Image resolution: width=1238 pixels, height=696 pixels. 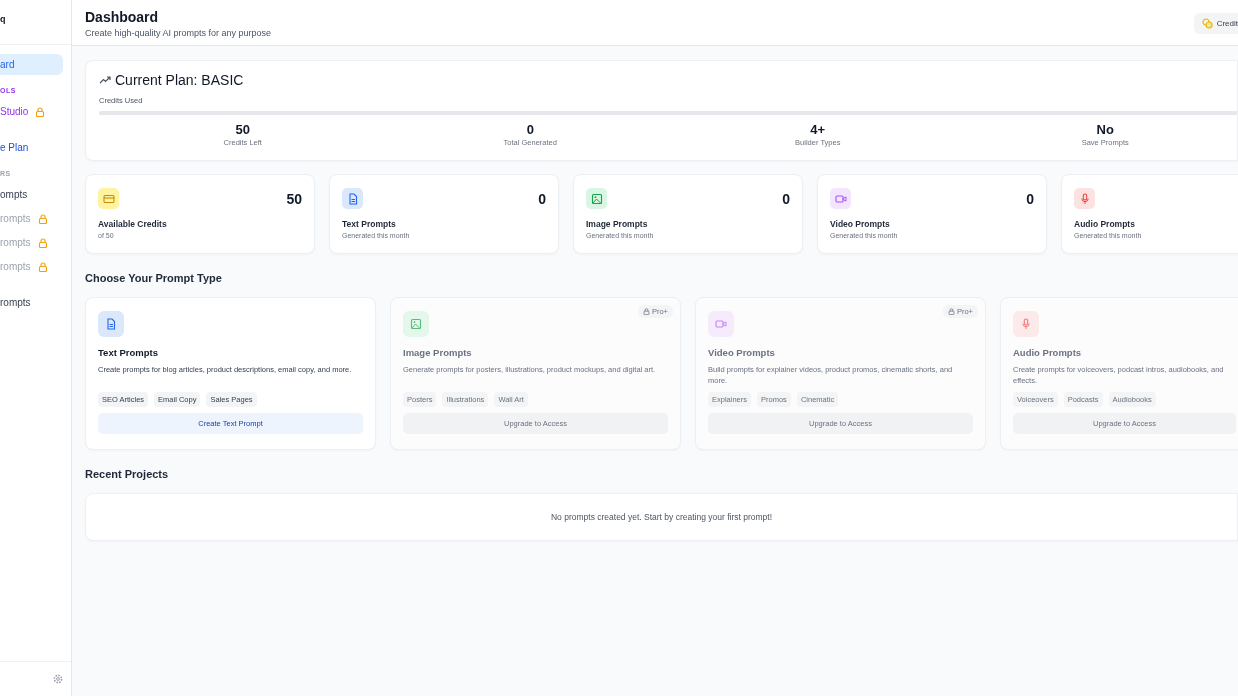 I want to click on trending-up-icon, so click(x=105, y=80).